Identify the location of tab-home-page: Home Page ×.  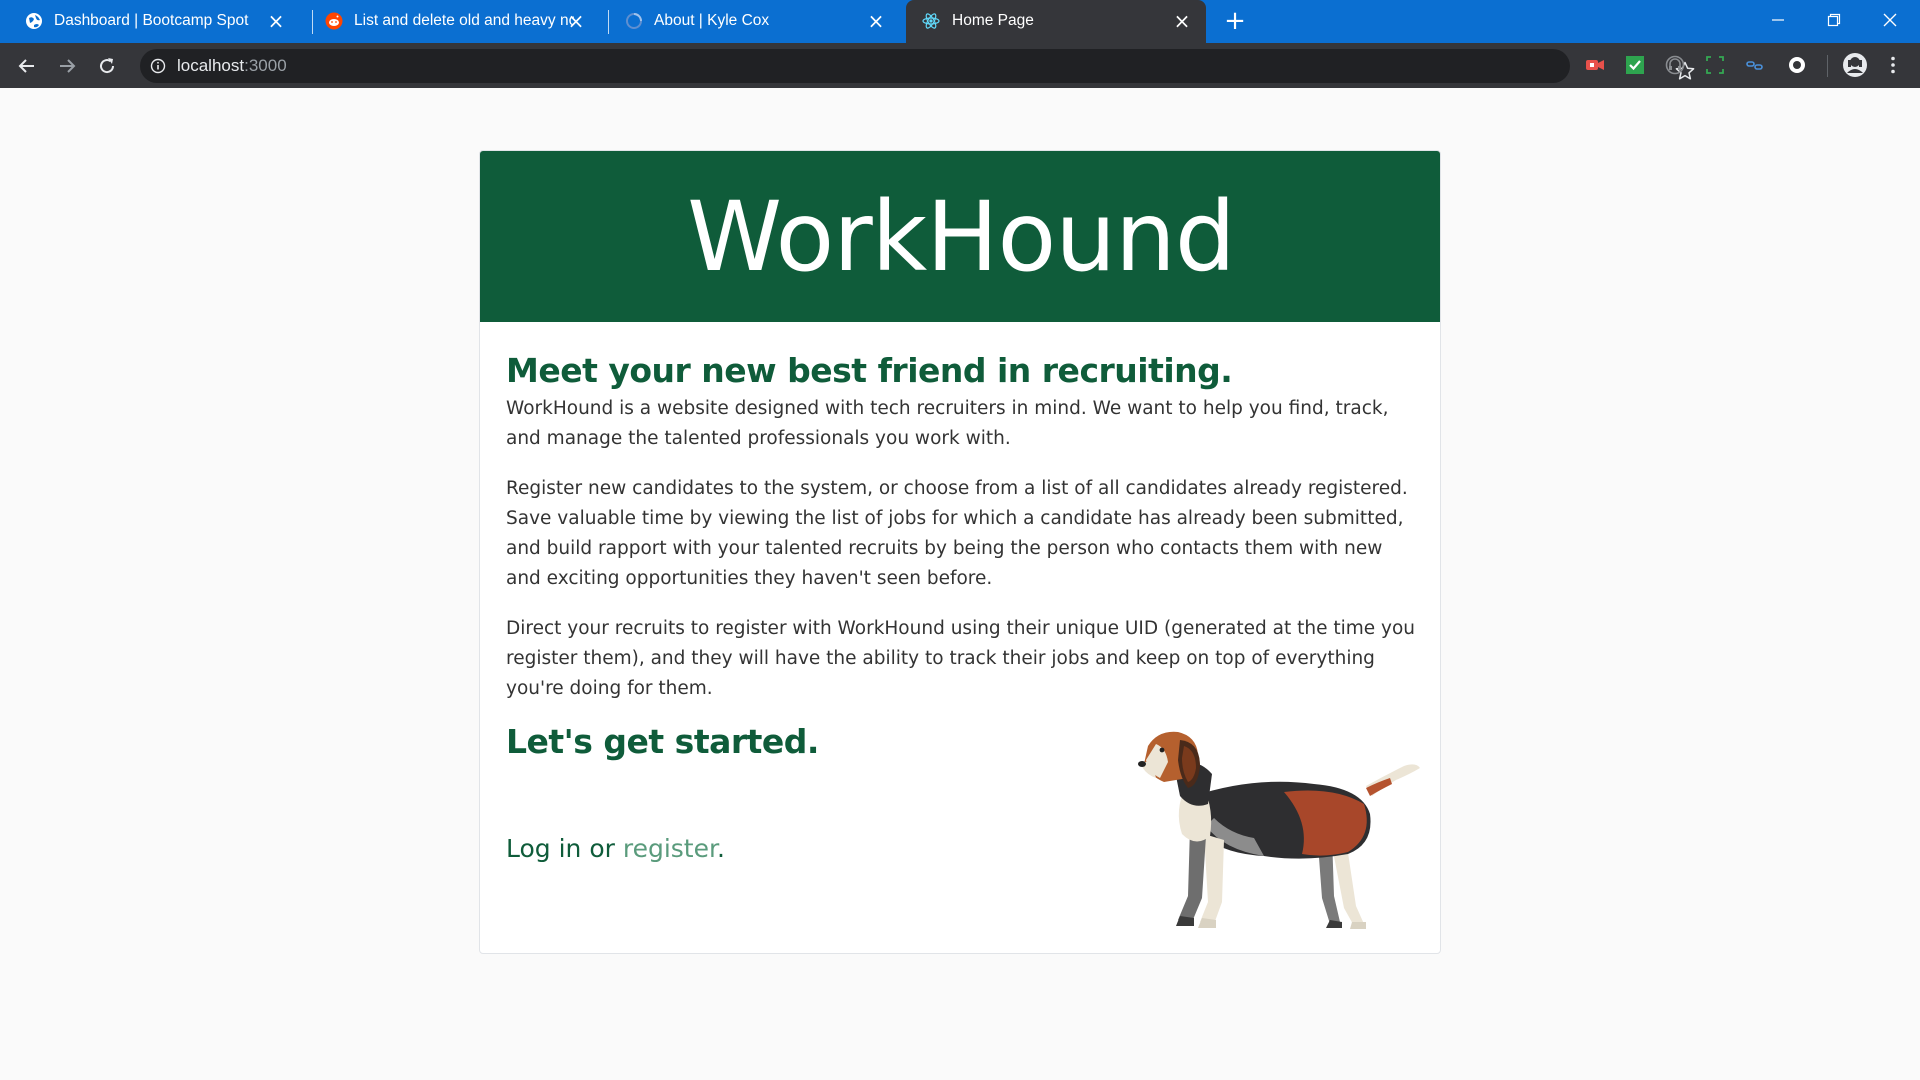
(1056, 21).